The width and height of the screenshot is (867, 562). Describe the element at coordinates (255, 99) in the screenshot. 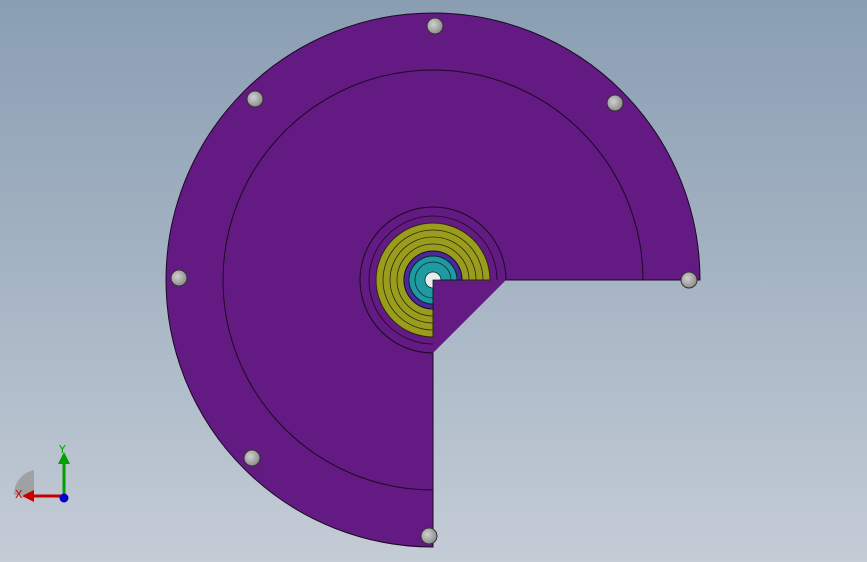

I see `bolt-hole-top-left` at that location.